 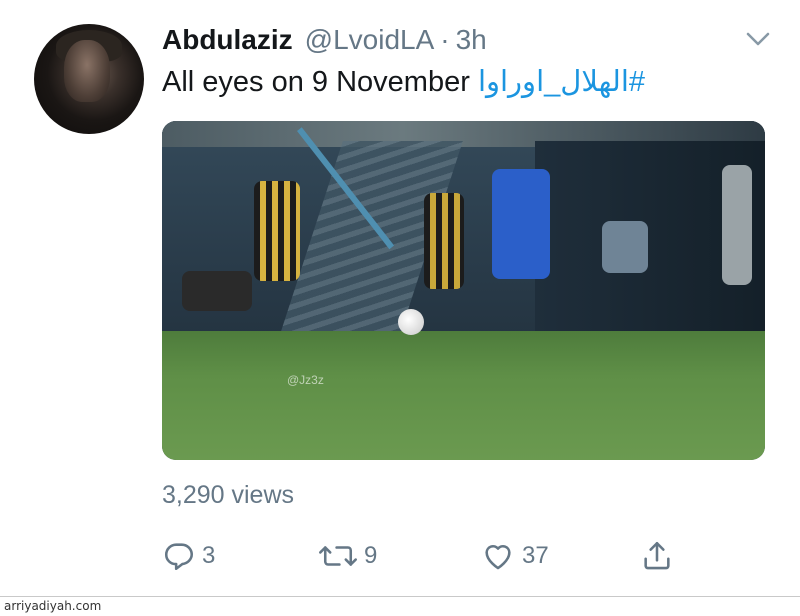 What do you see at coordinates (498, 557) in the screenshot?
I see `like-icon` at bounding box center [498, 557].